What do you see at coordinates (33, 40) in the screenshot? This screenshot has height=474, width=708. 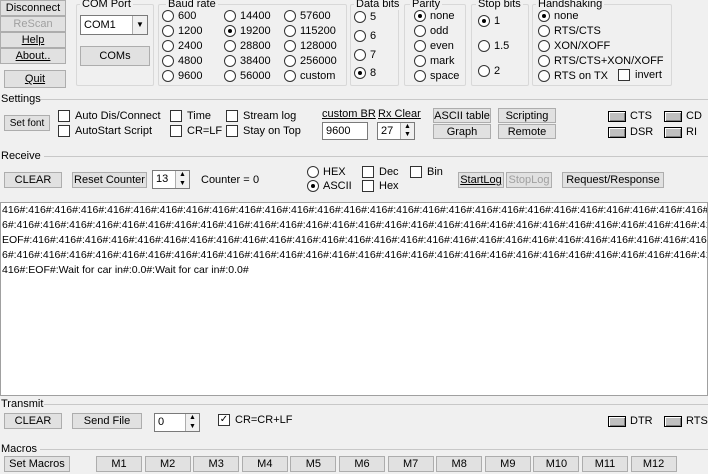 I see `help-button: Help` at bounding box center [33, 40].